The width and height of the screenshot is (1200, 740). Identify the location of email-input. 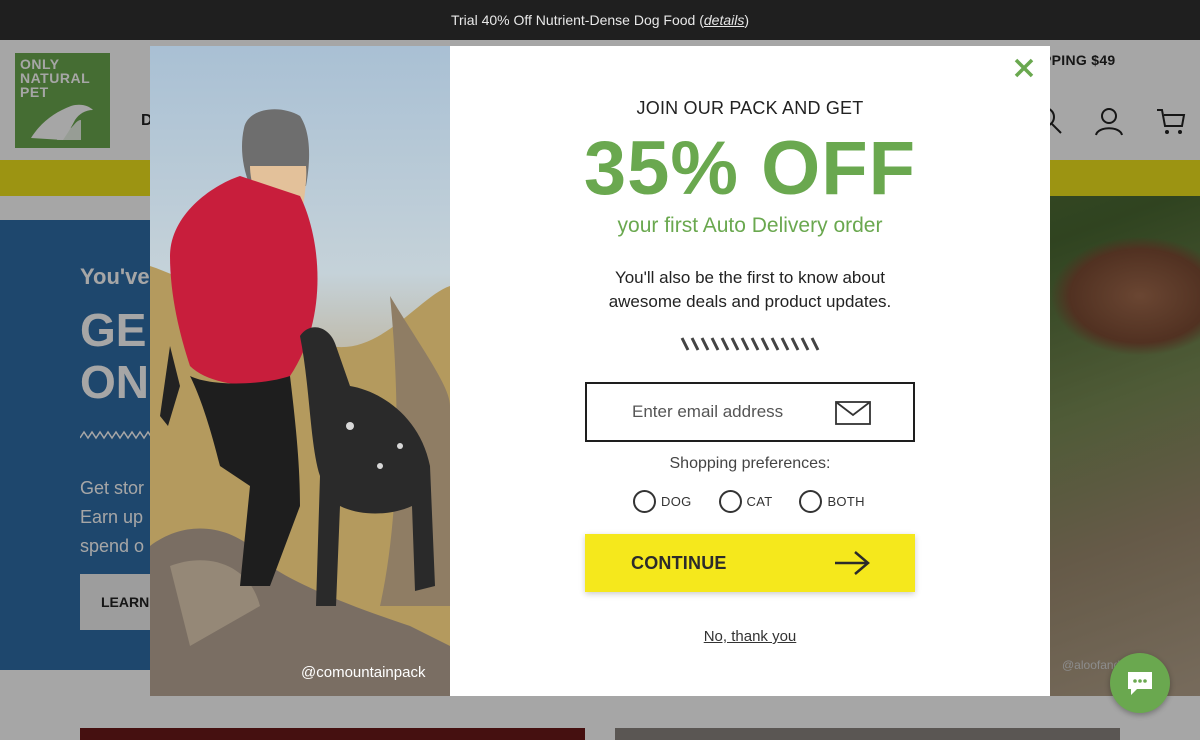
(707, 412).